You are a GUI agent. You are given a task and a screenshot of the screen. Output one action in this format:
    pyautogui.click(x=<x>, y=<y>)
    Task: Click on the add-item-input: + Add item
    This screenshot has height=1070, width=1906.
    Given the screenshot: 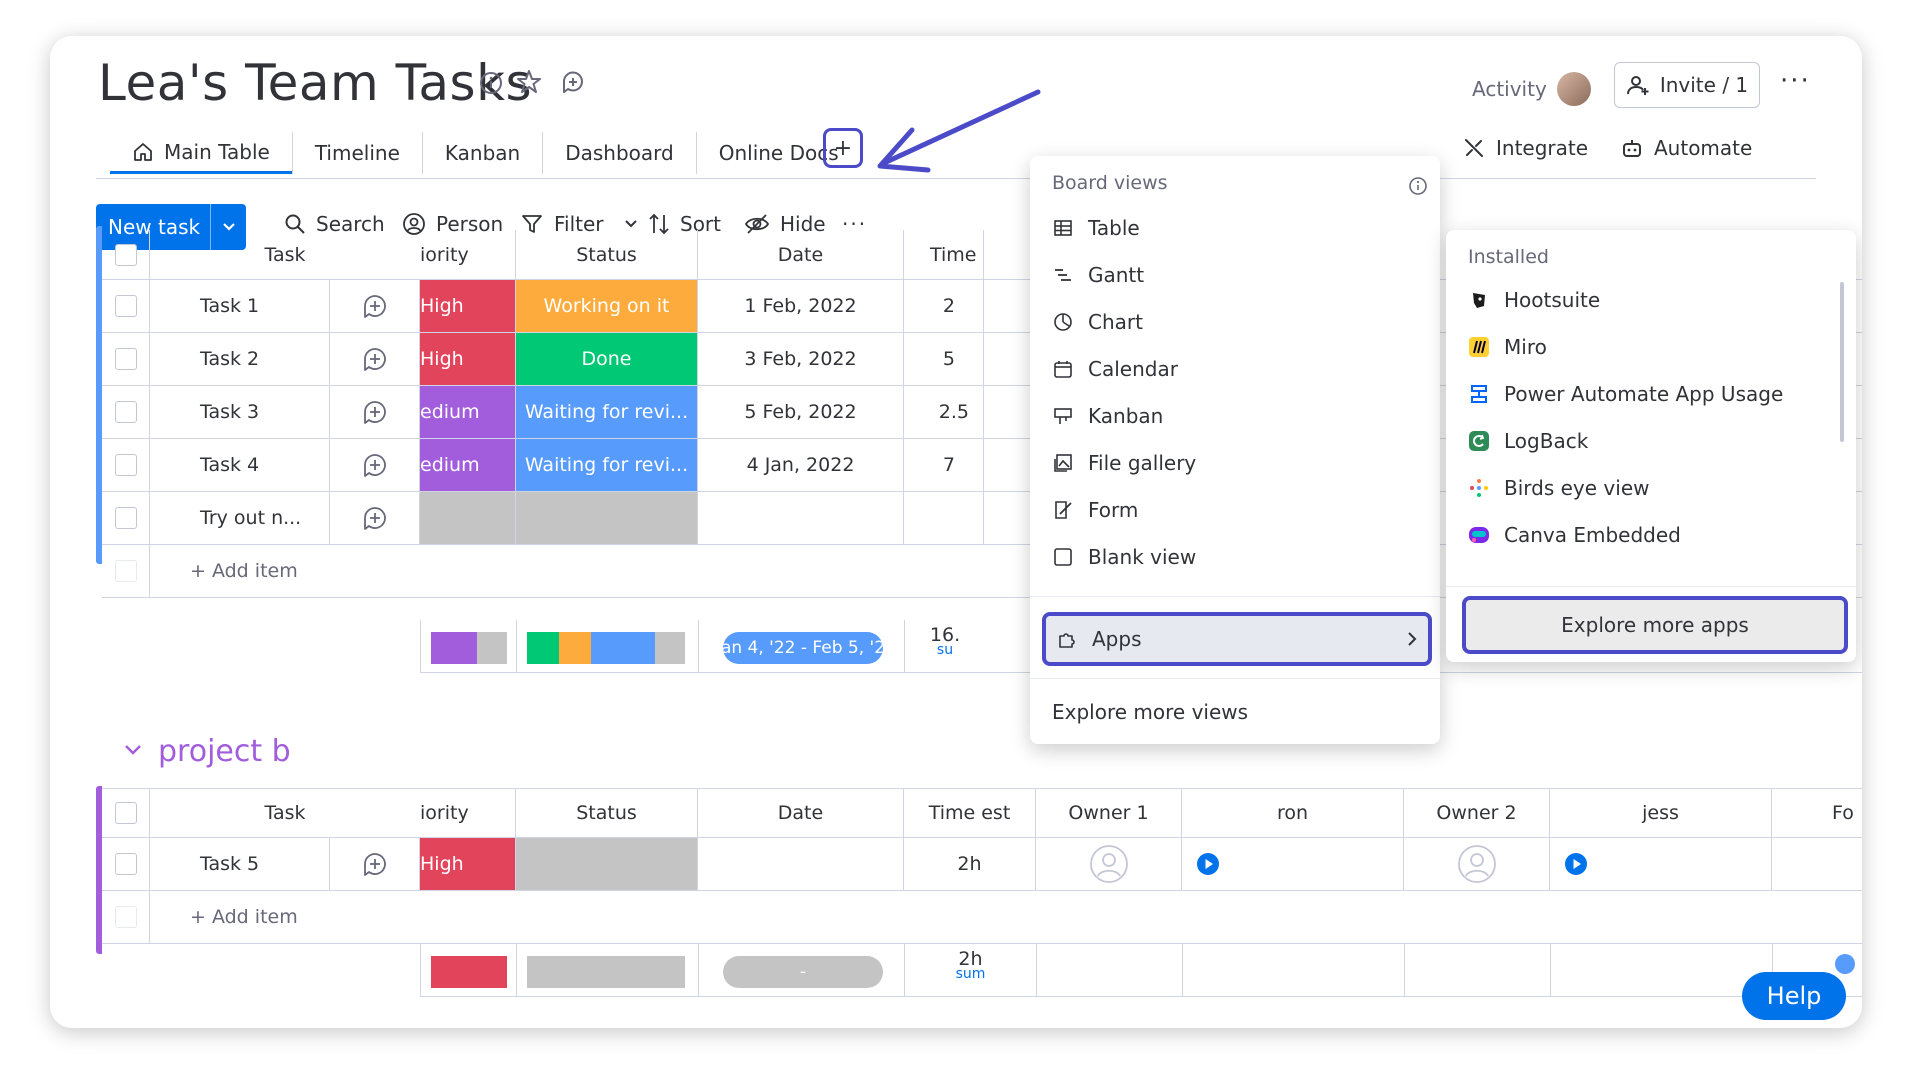 What is the action you would take?
    pyautogui.click(x=530, y=571)
    